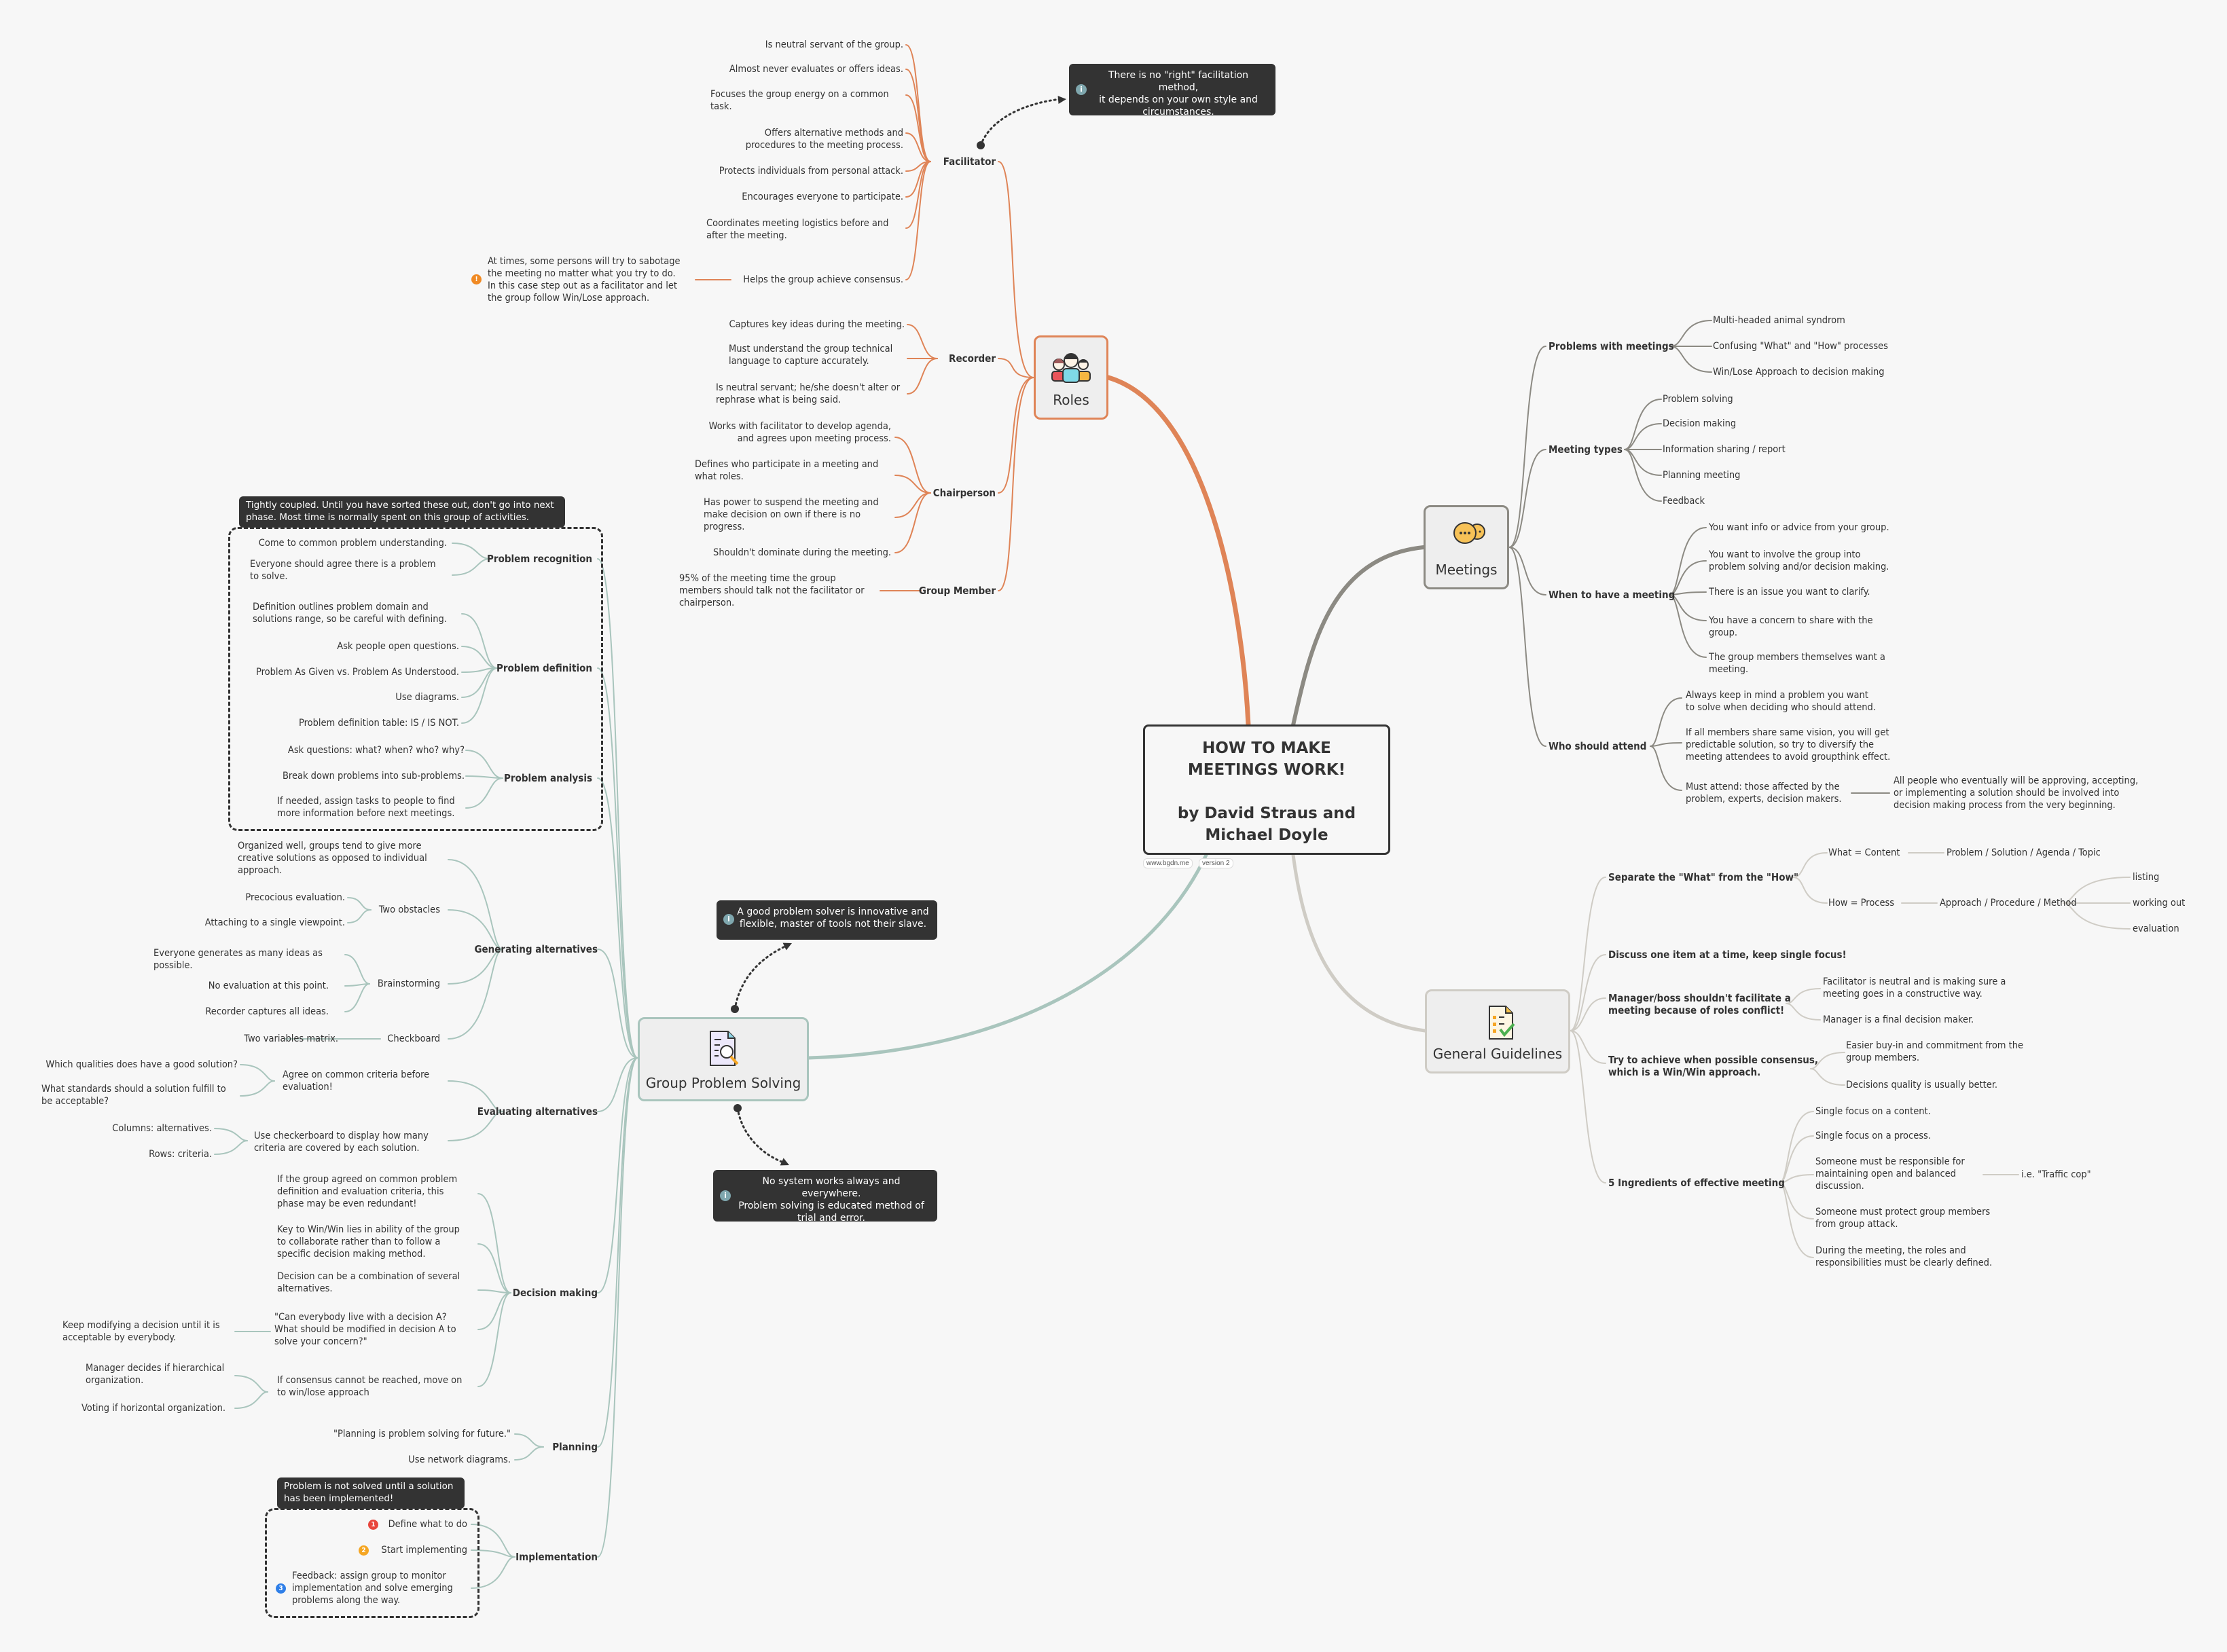  Describe the element at coordinates (556, 1557) in the screenshot. I see `implementation-node: Implementation` at that location.